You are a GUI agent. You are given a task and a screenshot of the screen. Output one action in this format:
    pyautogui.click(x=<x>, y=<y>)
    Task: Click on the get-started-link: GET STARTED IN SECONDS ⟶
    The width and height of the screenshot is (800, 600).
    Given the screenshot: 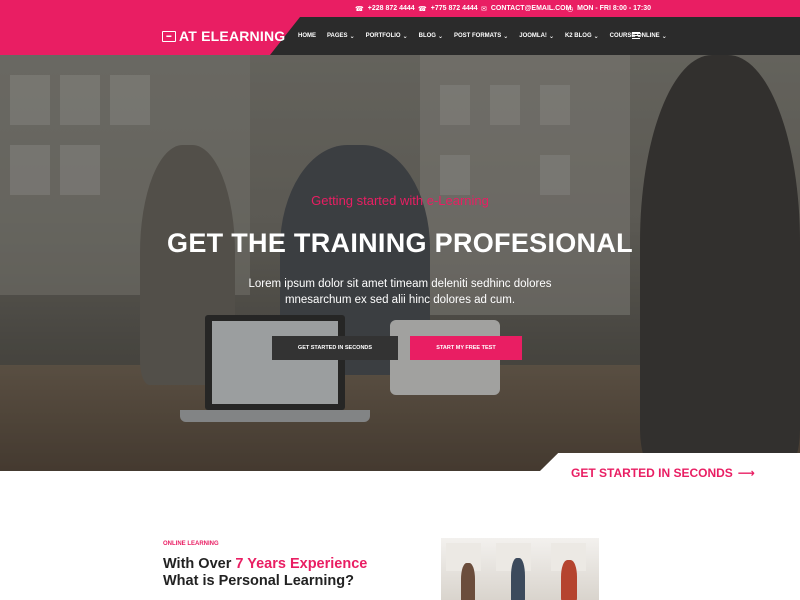 What is the action you would take?
    pyautogui.click(x=663, y=473)
    